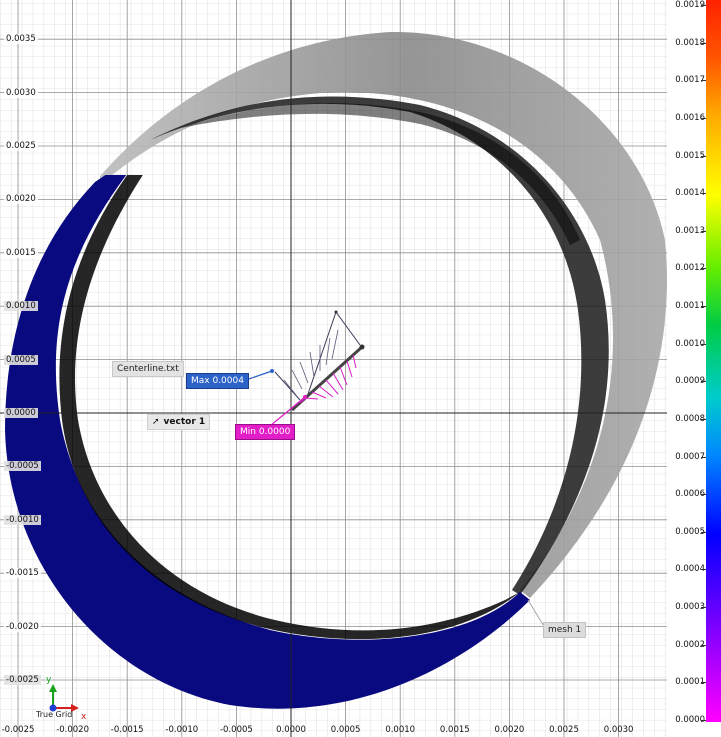 This screenshot has width=721, height=737. What do you see at coordinates (236, 730) in the screenshot?
I see `x-tick-label: -0.0005` at bounding box center [236, 730].